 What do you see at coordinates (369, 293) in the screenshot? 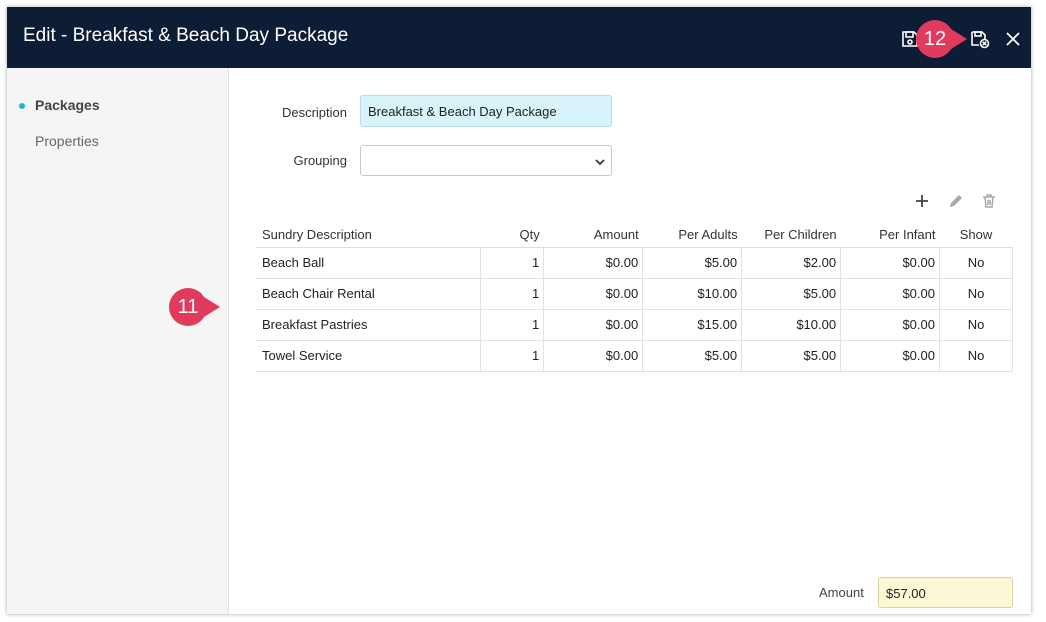
I see `cell-description: Beach Chair Rental` at bounding box center [369, 293].